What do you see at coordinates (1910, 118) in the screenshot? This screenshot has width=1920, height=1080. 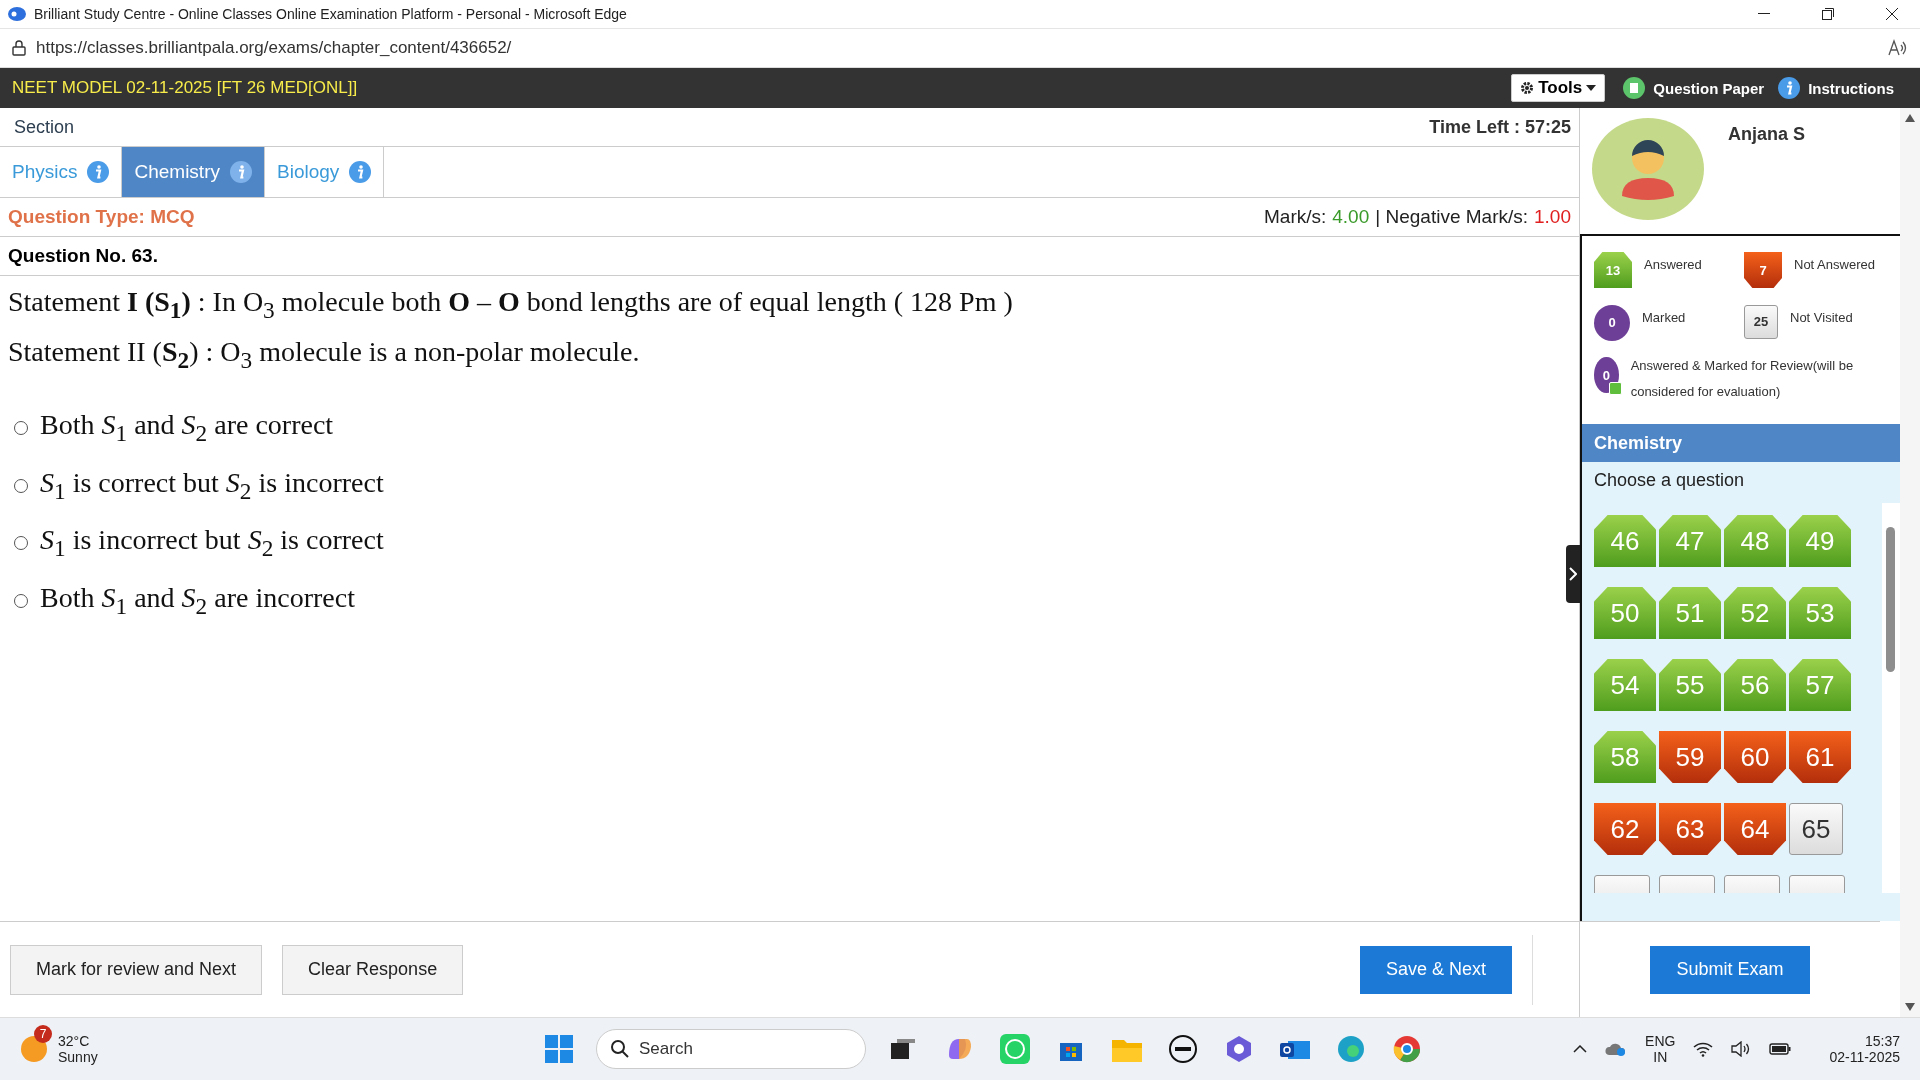 I see `scroll-up-icon` at bounding box center [1910, 118].